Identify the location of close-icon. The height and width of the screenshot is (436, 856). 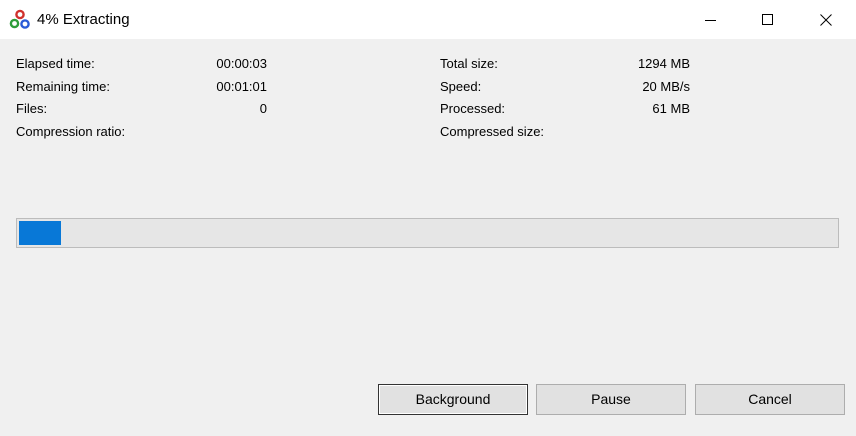
(826, 19).